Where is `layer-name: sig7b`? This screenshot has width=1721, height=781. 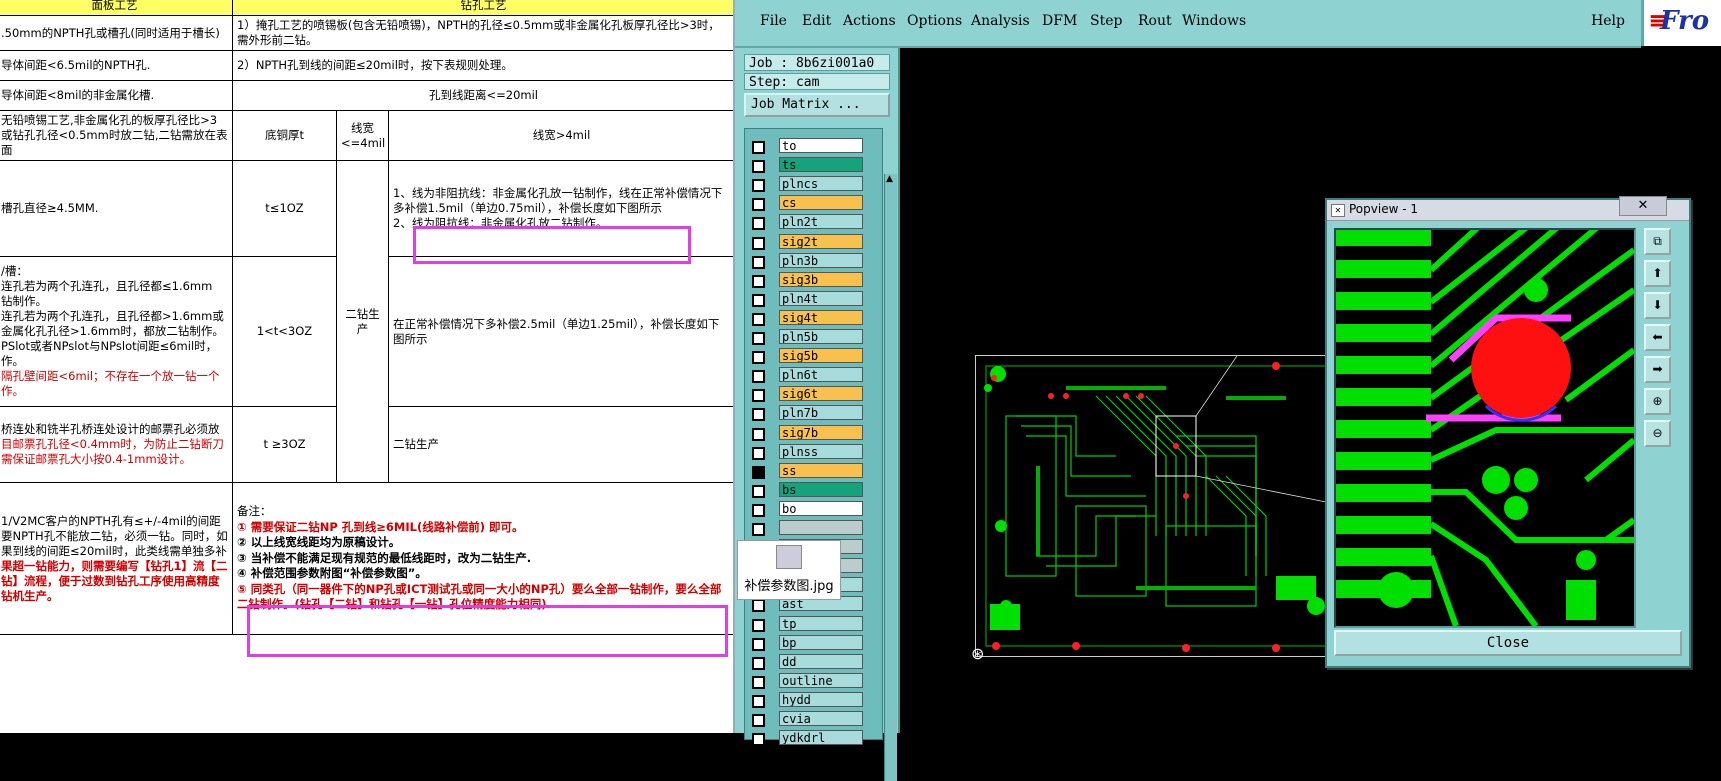
layer-name: sig7b is located at coordinates (821, 432).